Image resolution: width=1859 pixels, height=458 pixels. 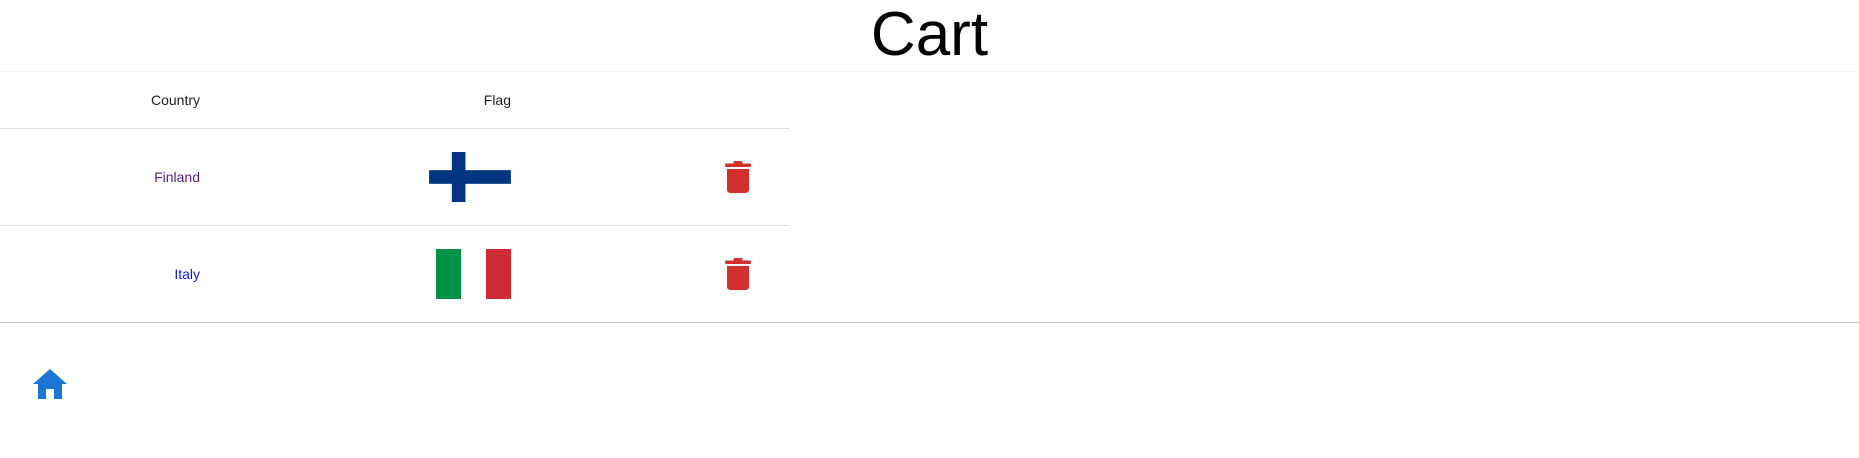 I want to click on table-row: Finland, so click(x=395, y=177).